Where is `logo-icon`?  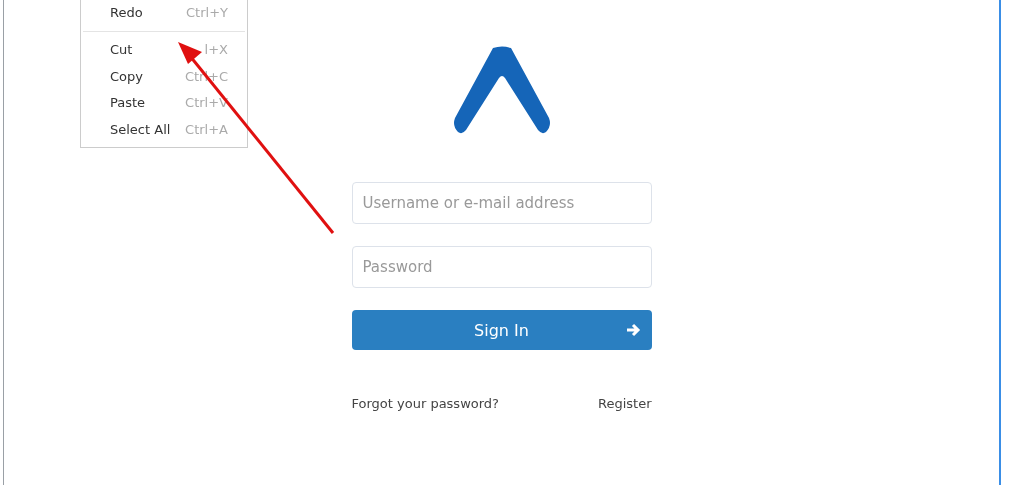 logo-icon is located at coordinates (501, 90).